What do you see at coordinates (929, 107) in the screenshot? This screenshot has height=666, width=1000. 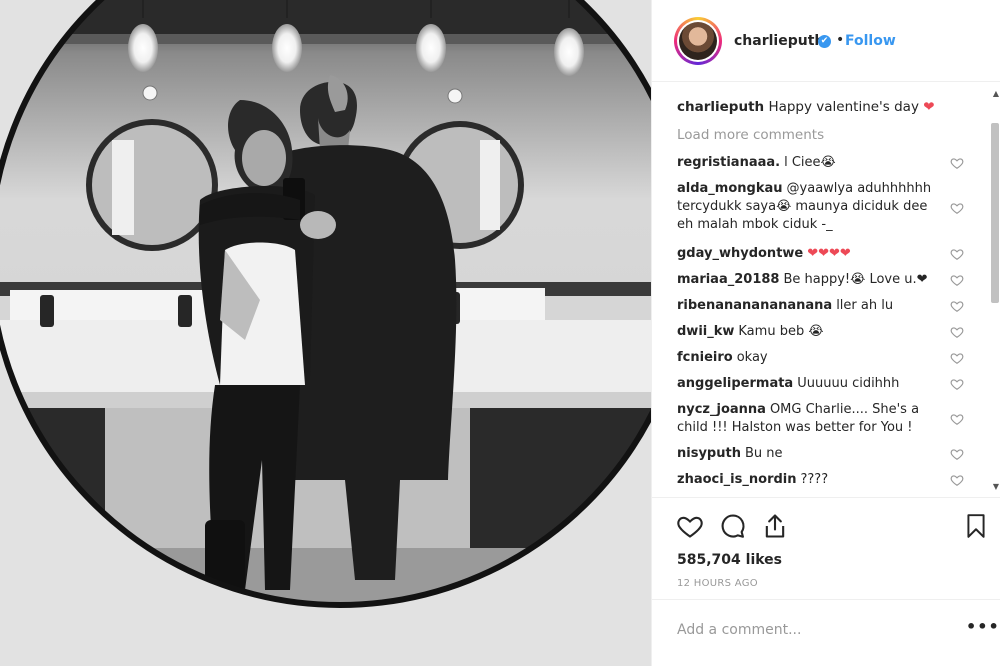 I see `caption-heart-emoji: ❤` at bounding box center [929, 107].